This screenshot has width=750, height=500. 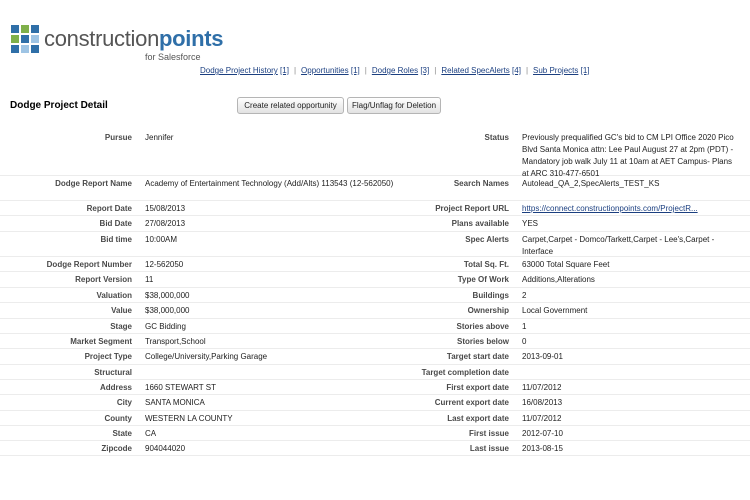 I want to click on field-label: Search Names, so click(x=481, y=183).